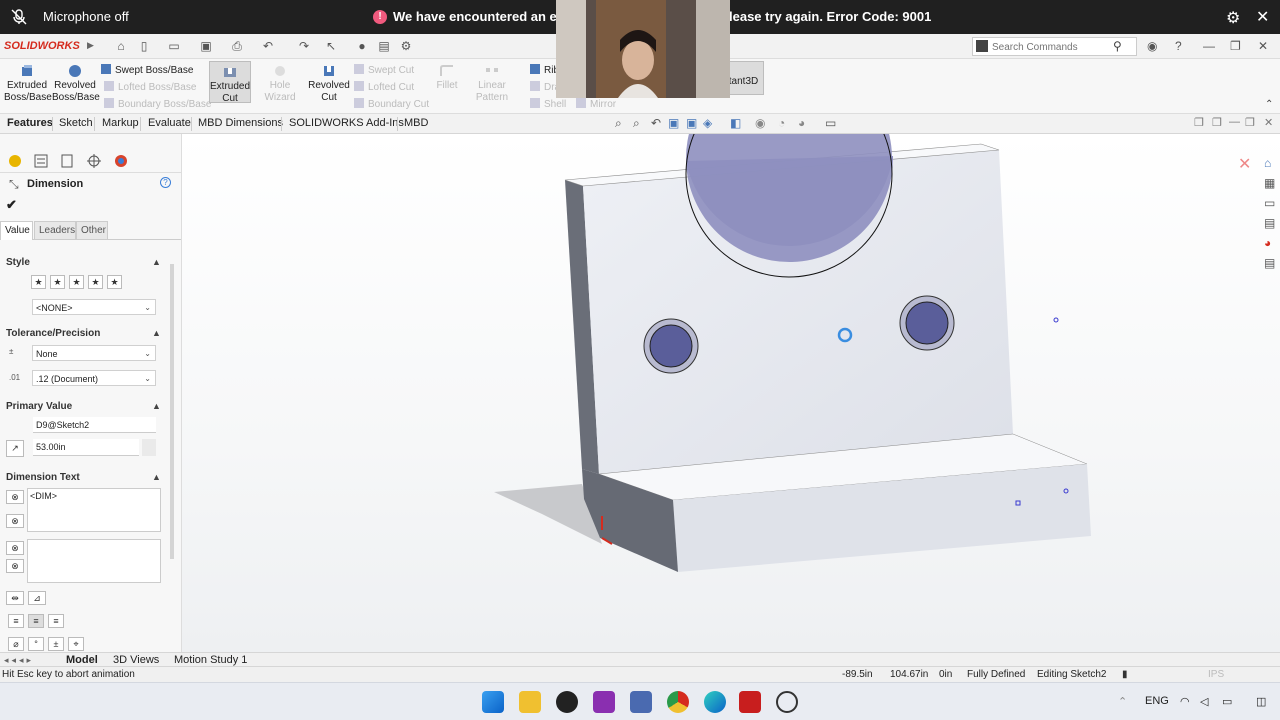  I want to click on collapse-style-icon: ▲, so click(156, 262).